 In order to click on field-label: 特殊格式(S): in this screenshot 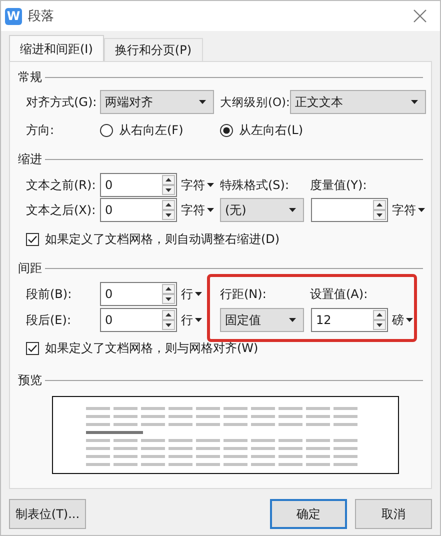, I will do `click(255, 185)`.